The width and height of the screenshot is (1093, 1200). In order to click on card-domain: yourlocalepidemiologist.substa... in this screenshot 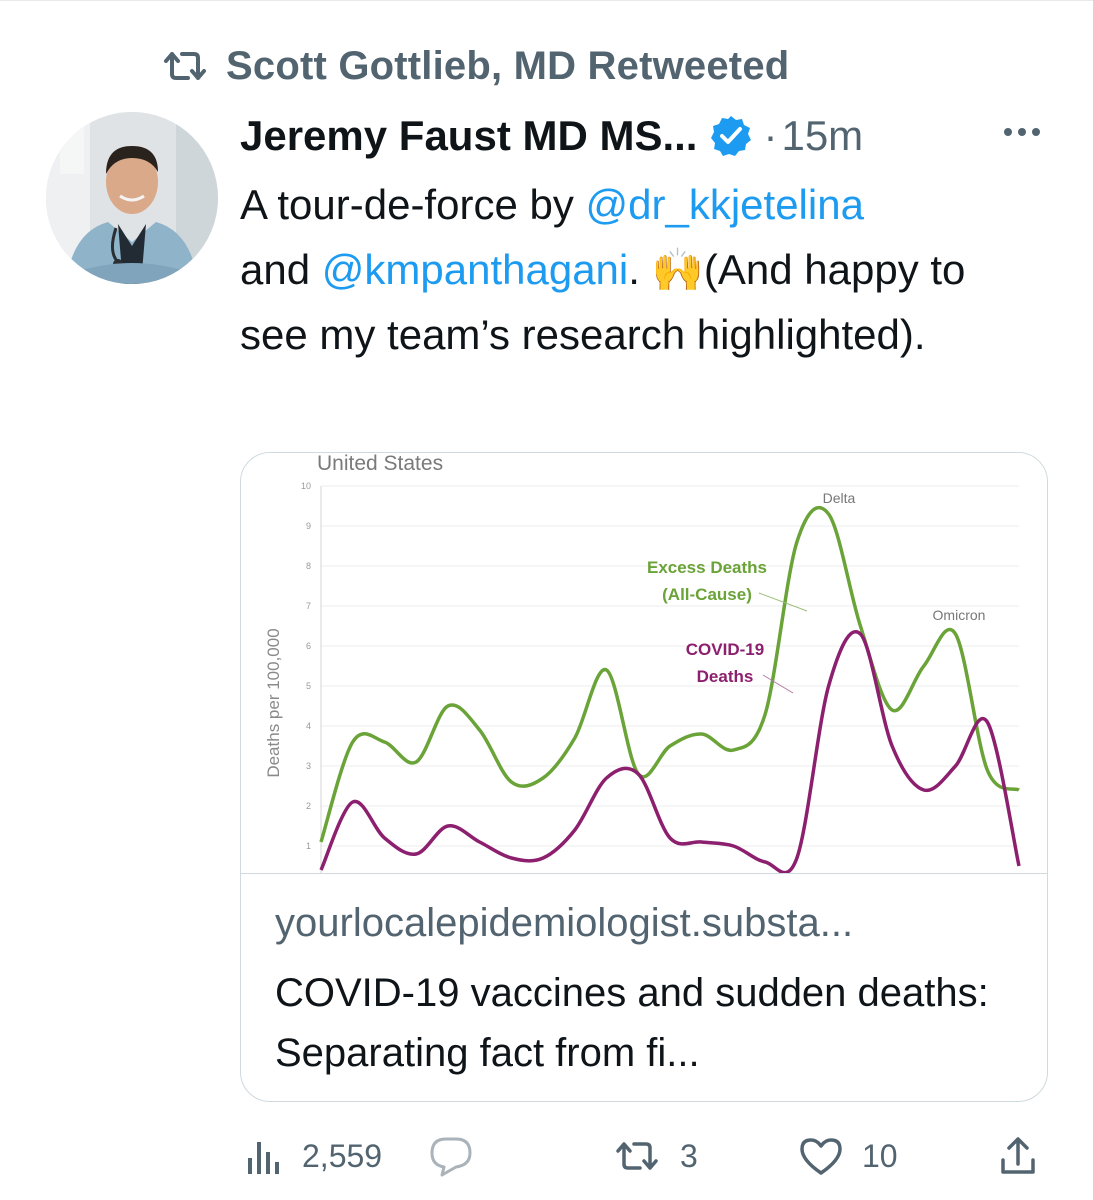, I will do `click(564, 923)`.